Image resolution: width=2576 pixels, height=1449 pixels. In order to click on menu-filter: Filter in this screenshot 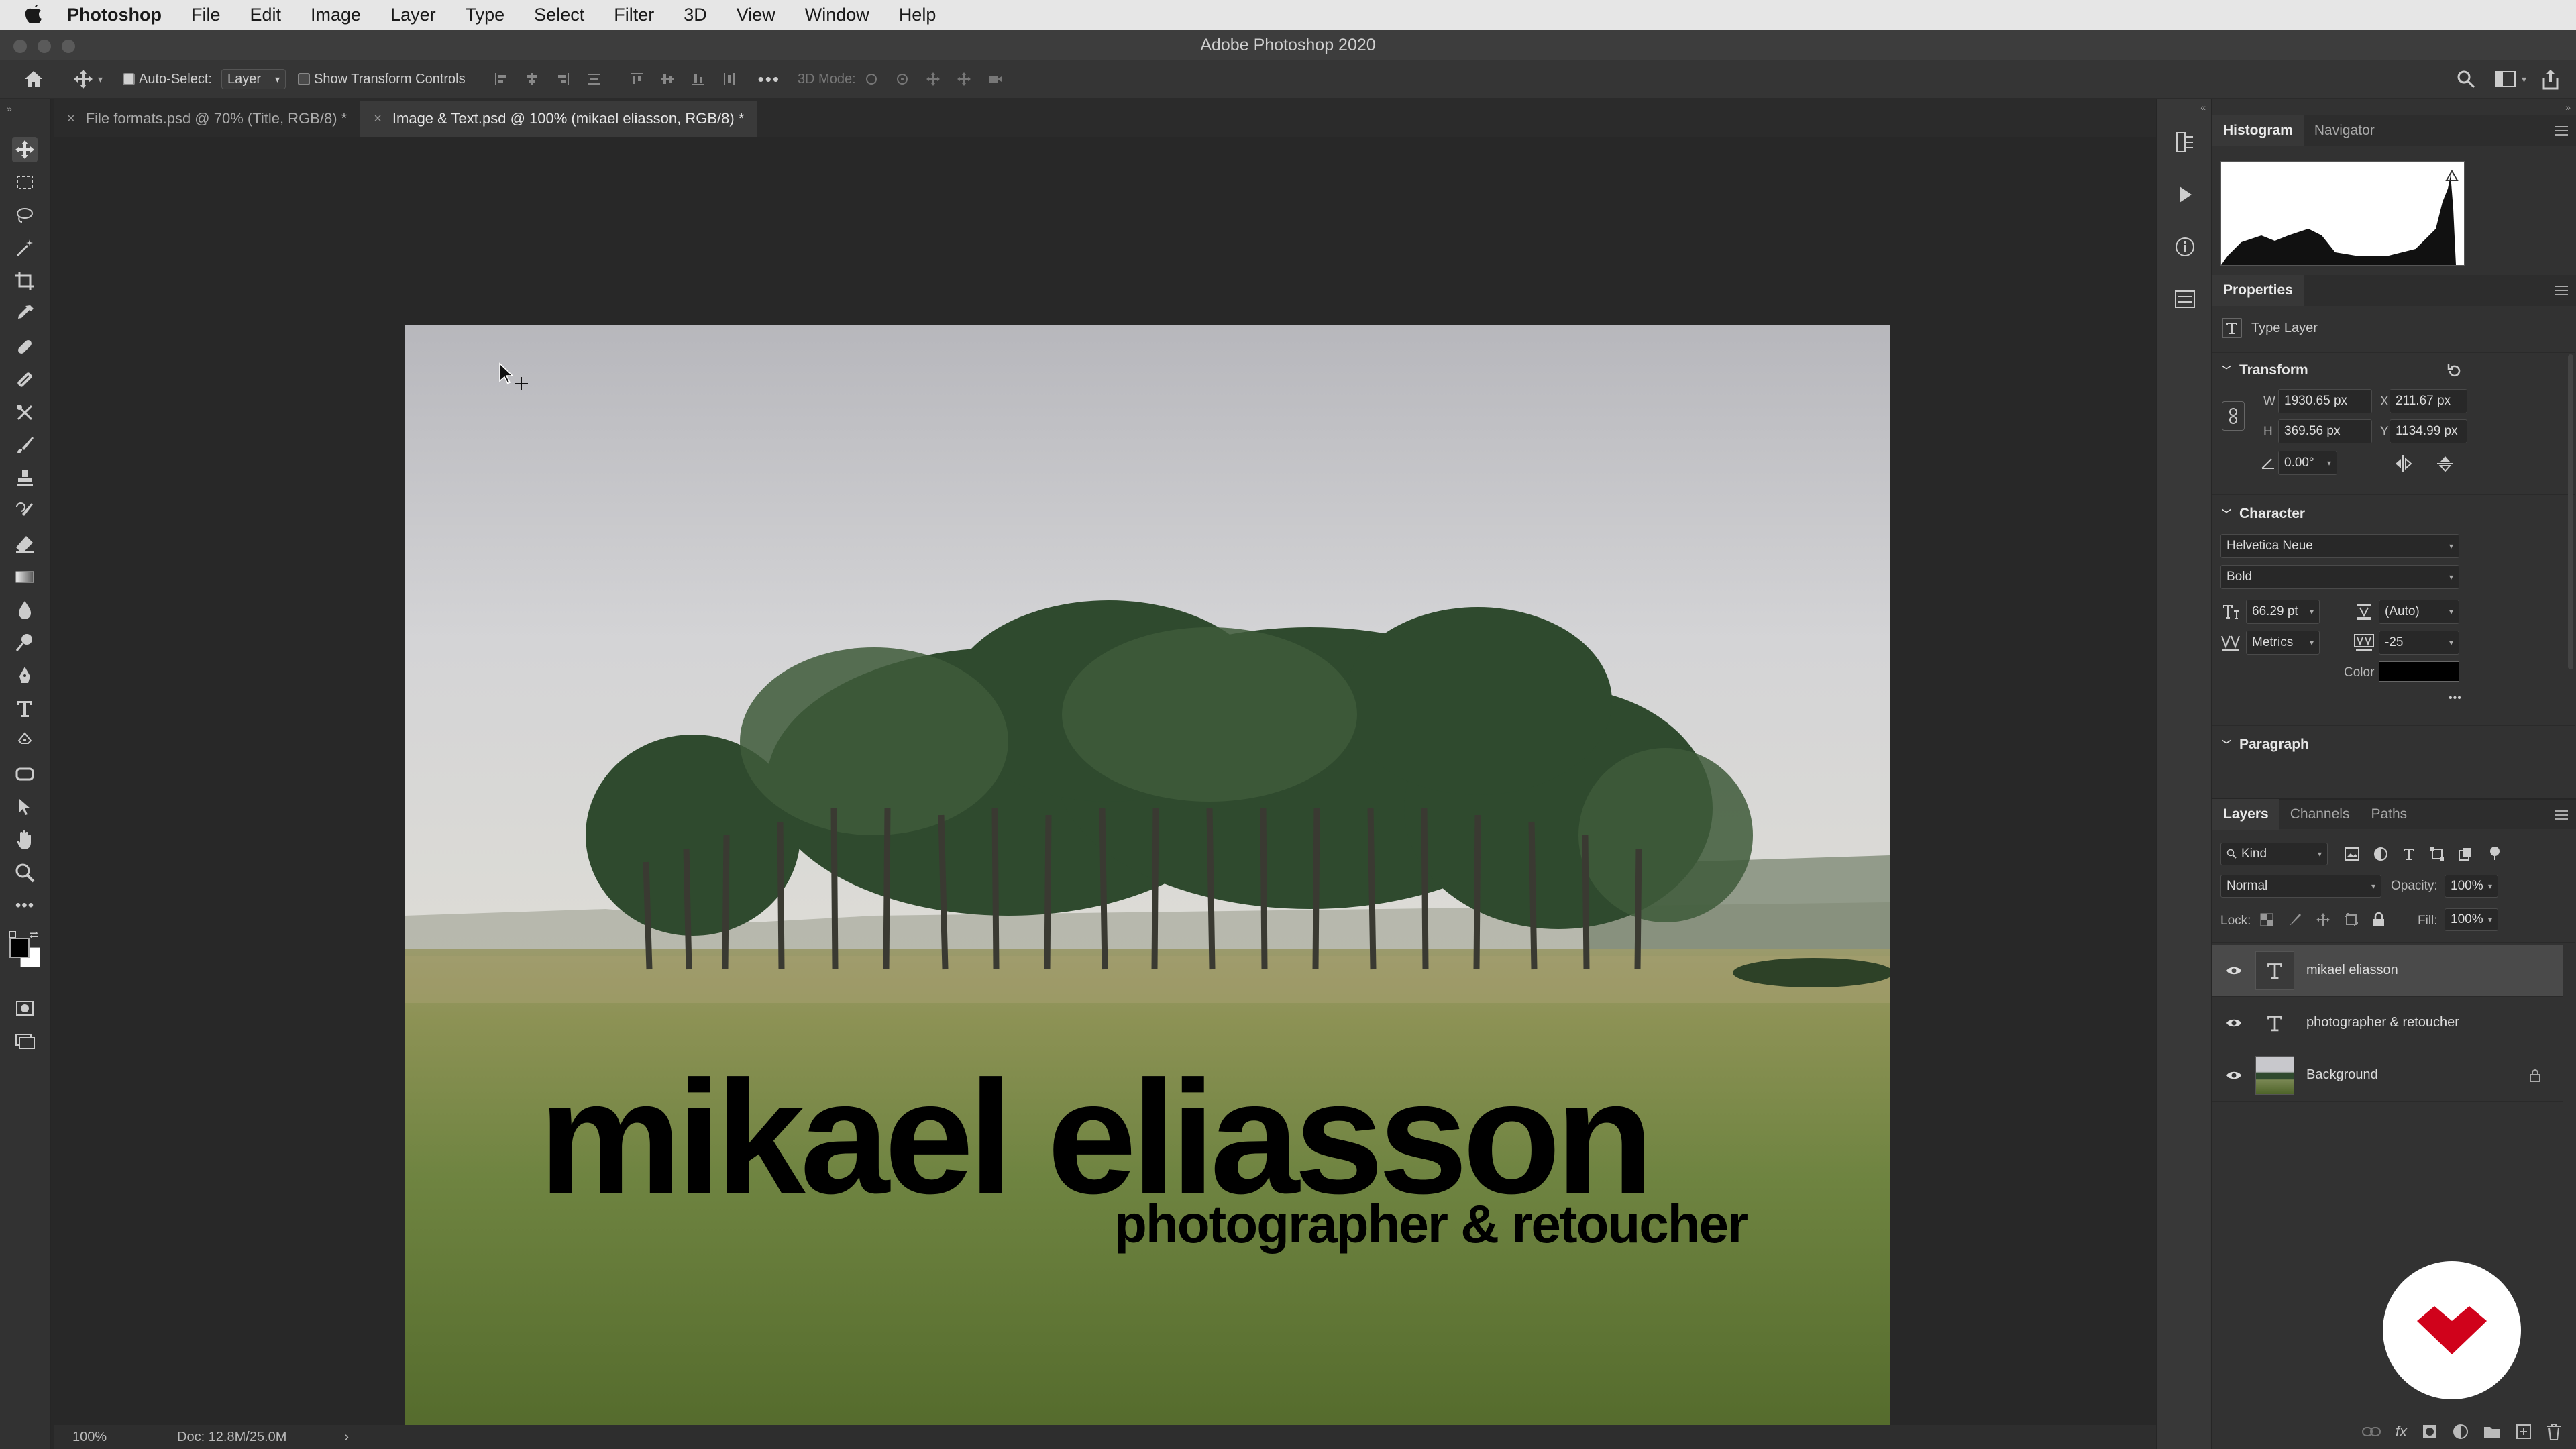, I will do `click(634, 15)`.